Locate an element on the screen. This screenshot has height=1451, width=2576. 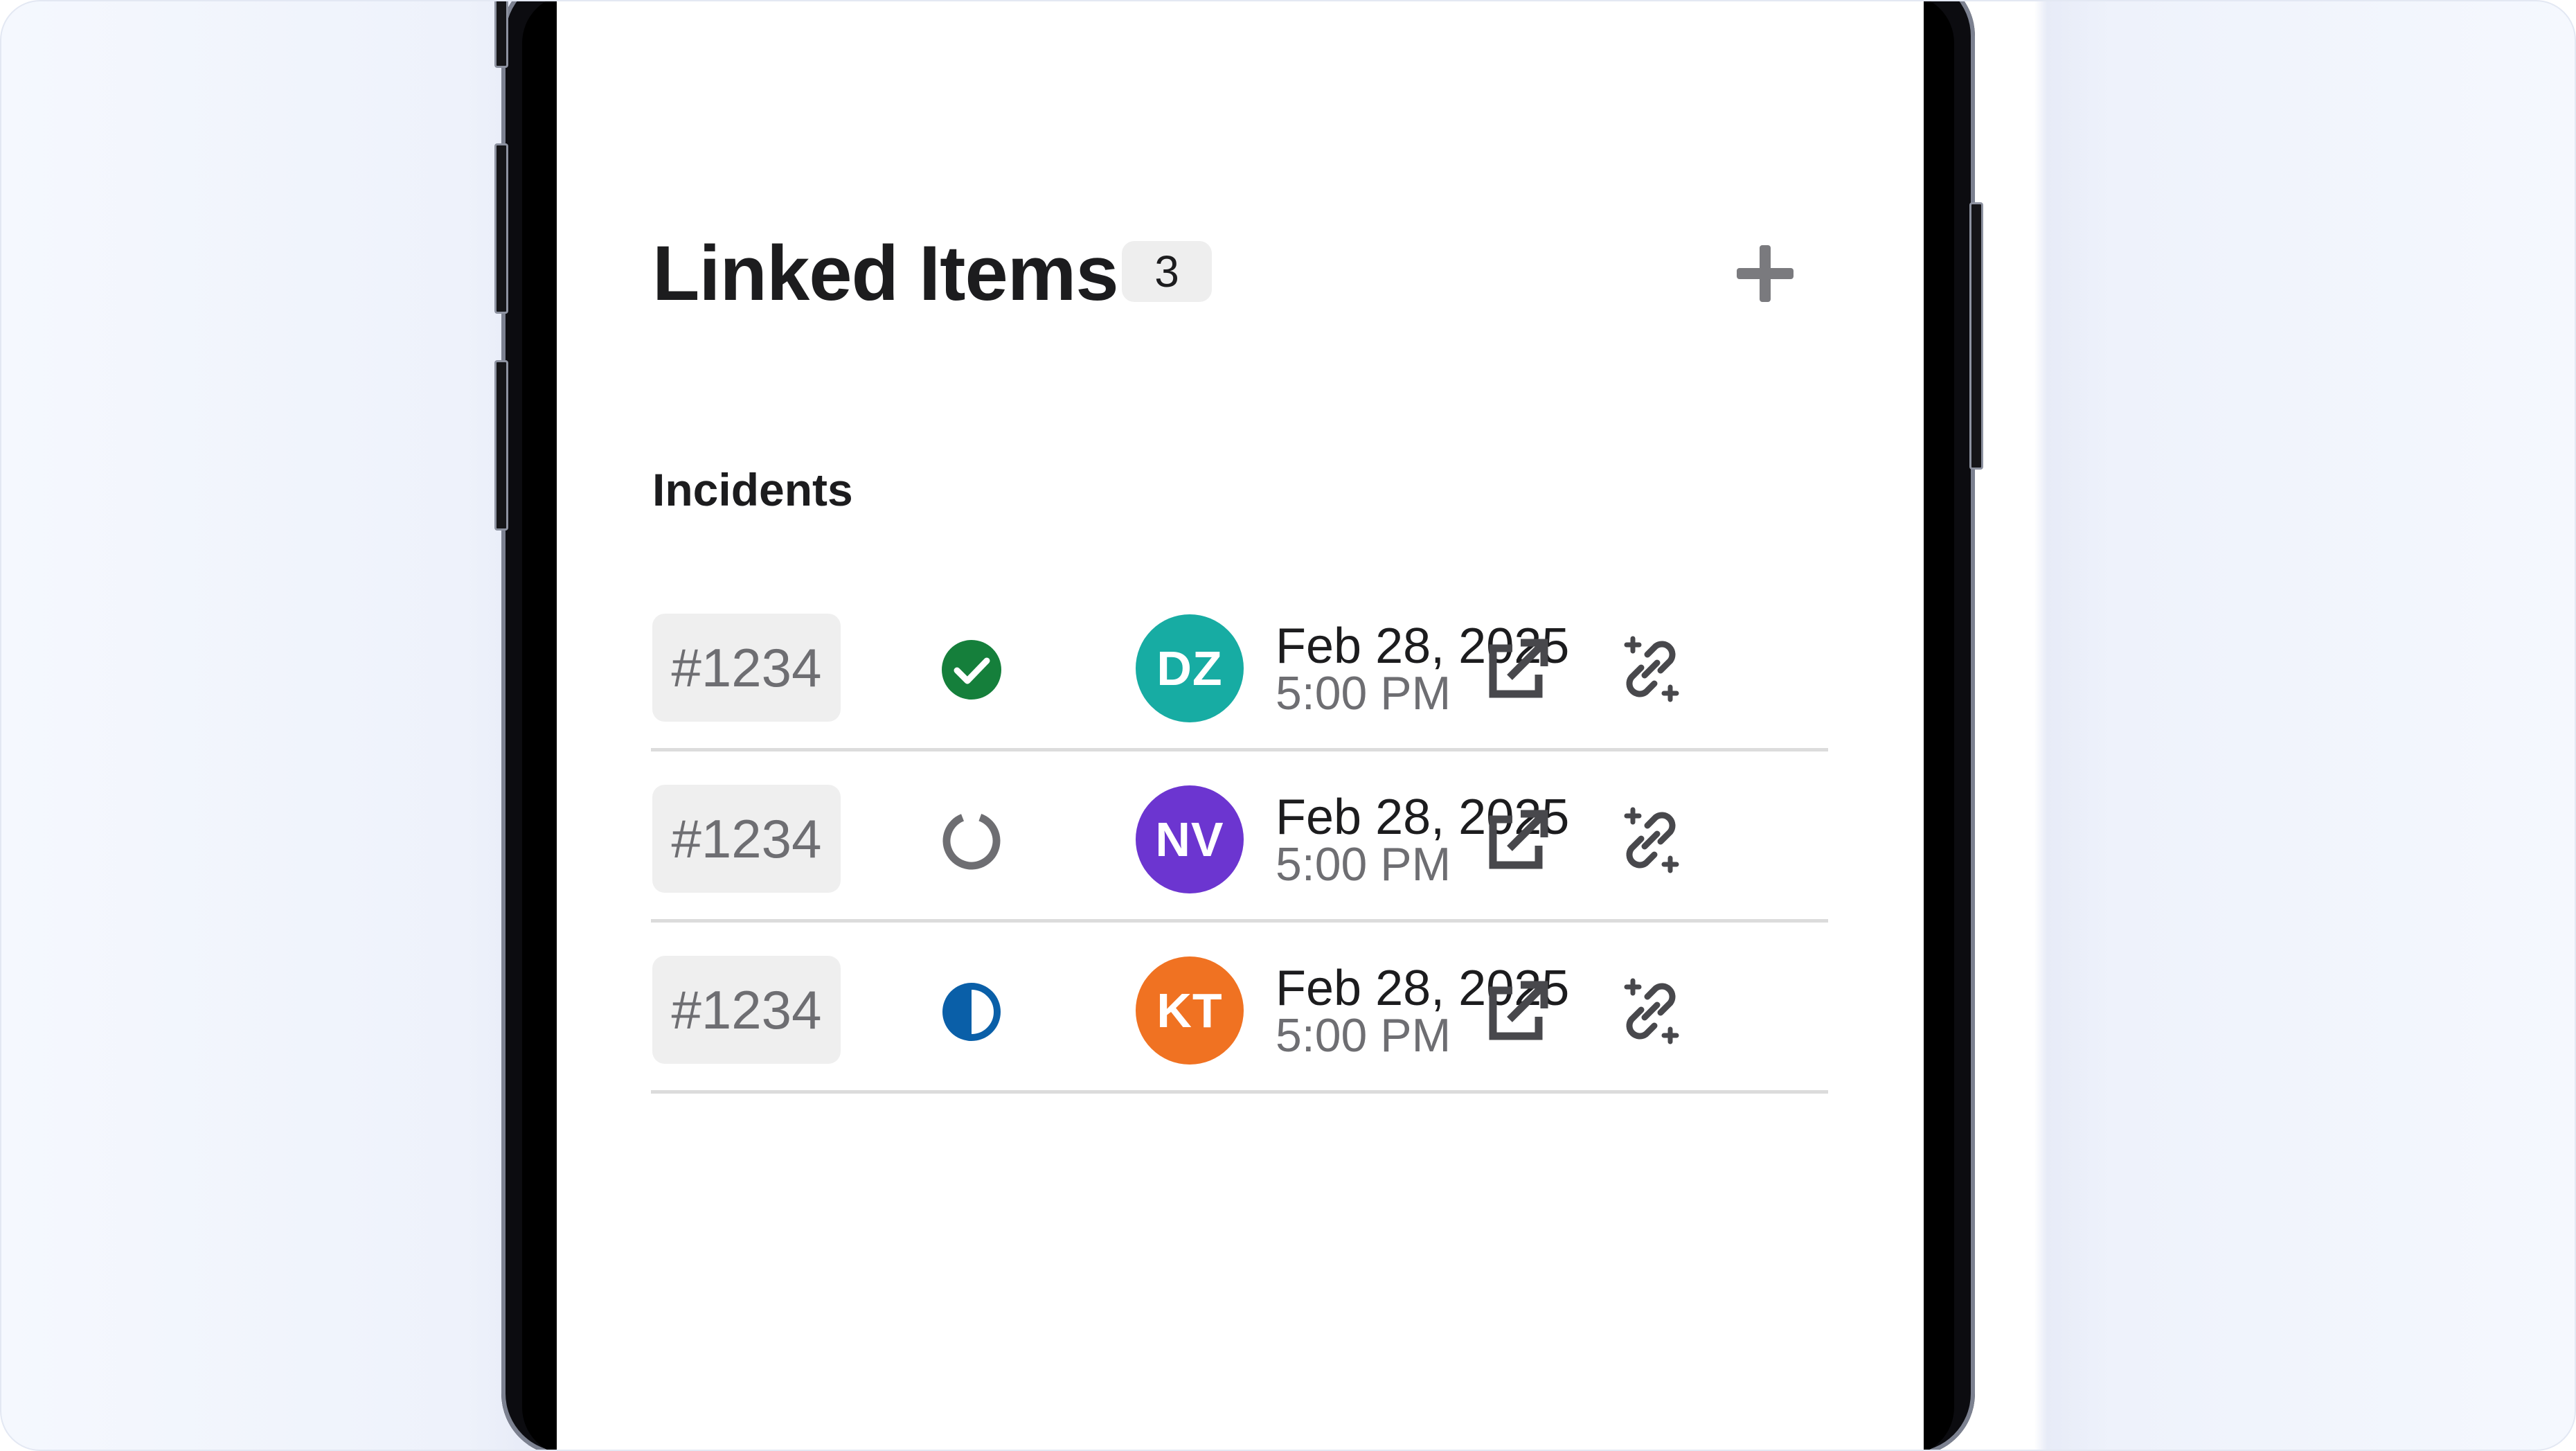
status-resolved is located at coordinates (972, 670).